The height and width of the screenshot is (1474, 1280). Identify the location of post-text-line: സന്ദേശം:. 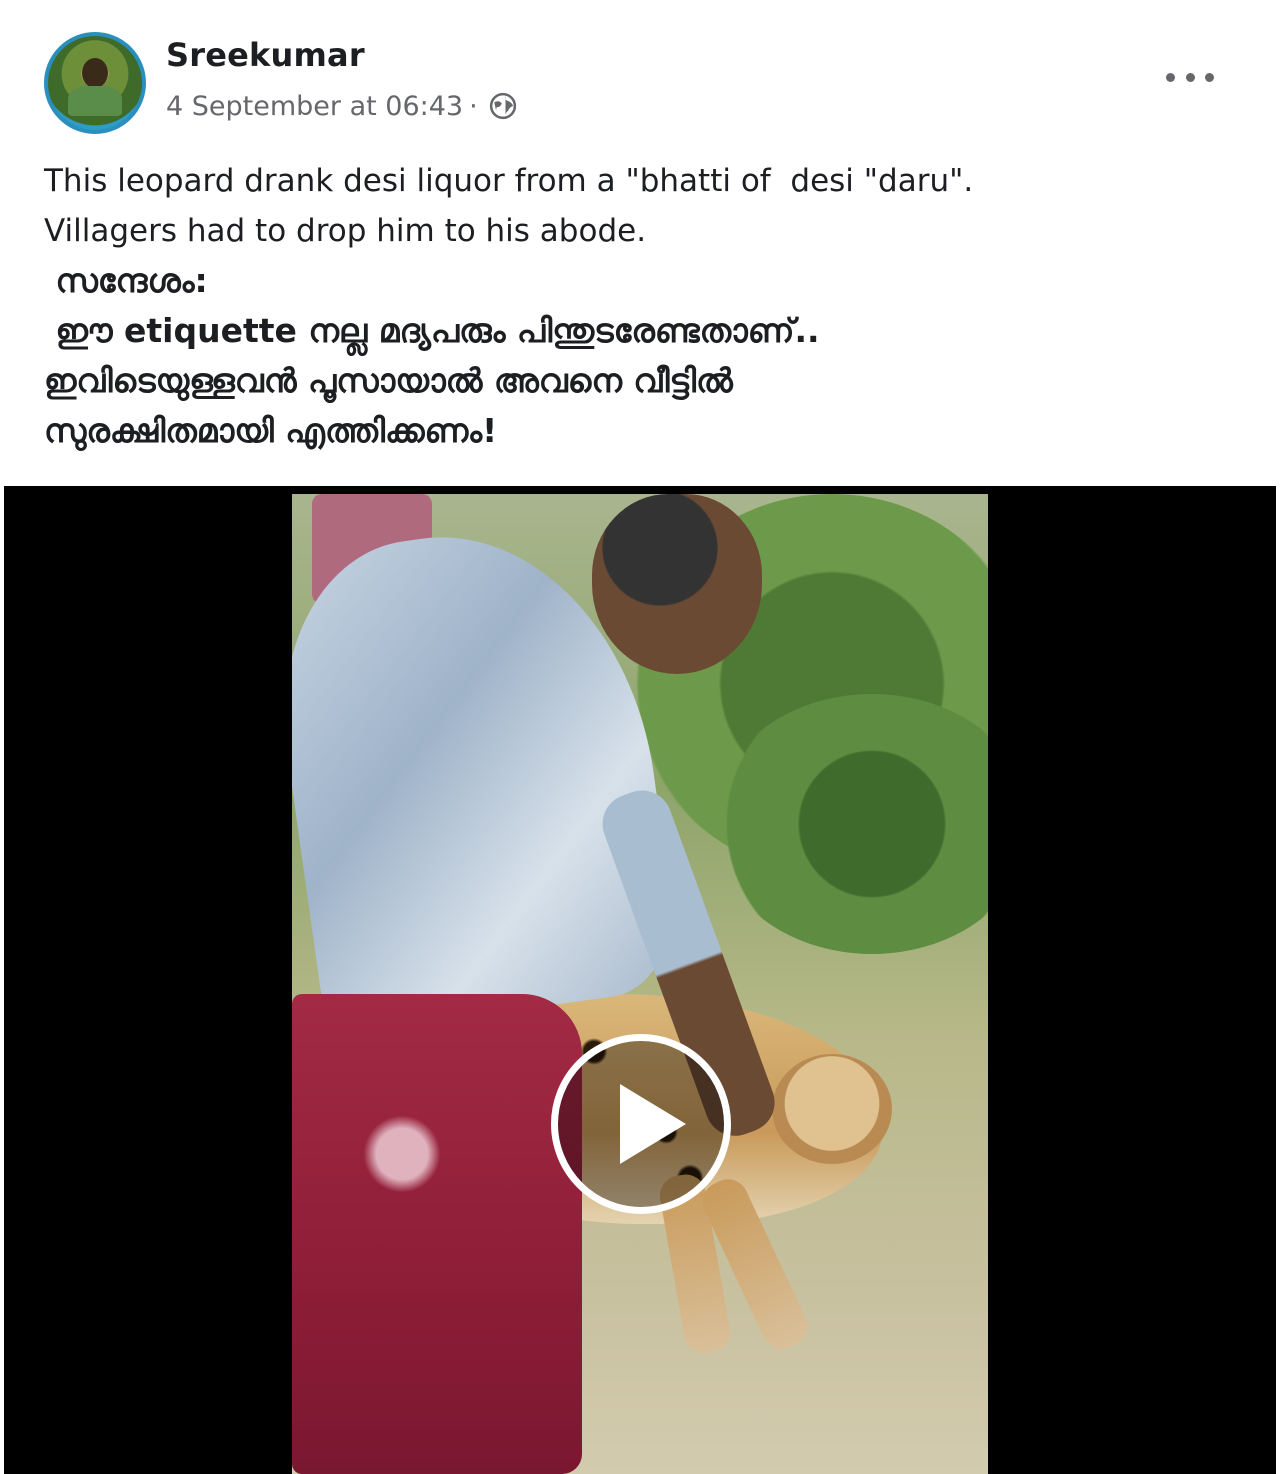
(126, 280).